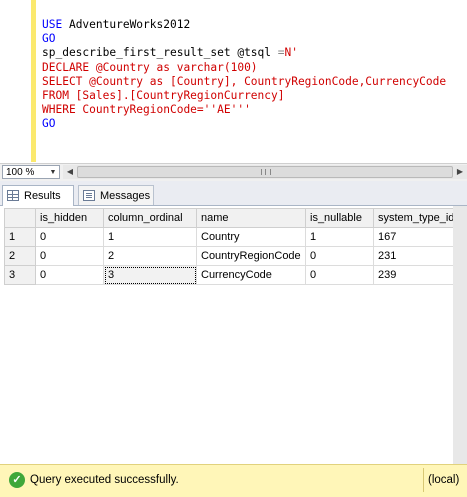 The height and width of the screenshot is (497, 467). Describe the element at coordinates (419, 256) in the screenshot. I see `cell-system-type-id: 231` at that location.